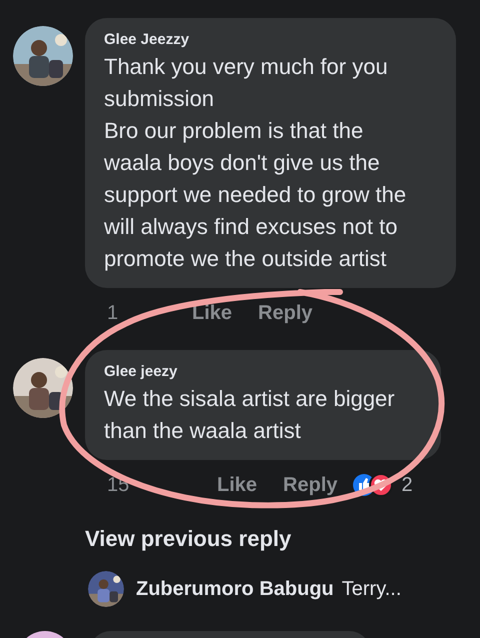 The height and width of the screenshot is (638, 480). I want to click on author-name: Glee Jeezzy, so click(270, 40).